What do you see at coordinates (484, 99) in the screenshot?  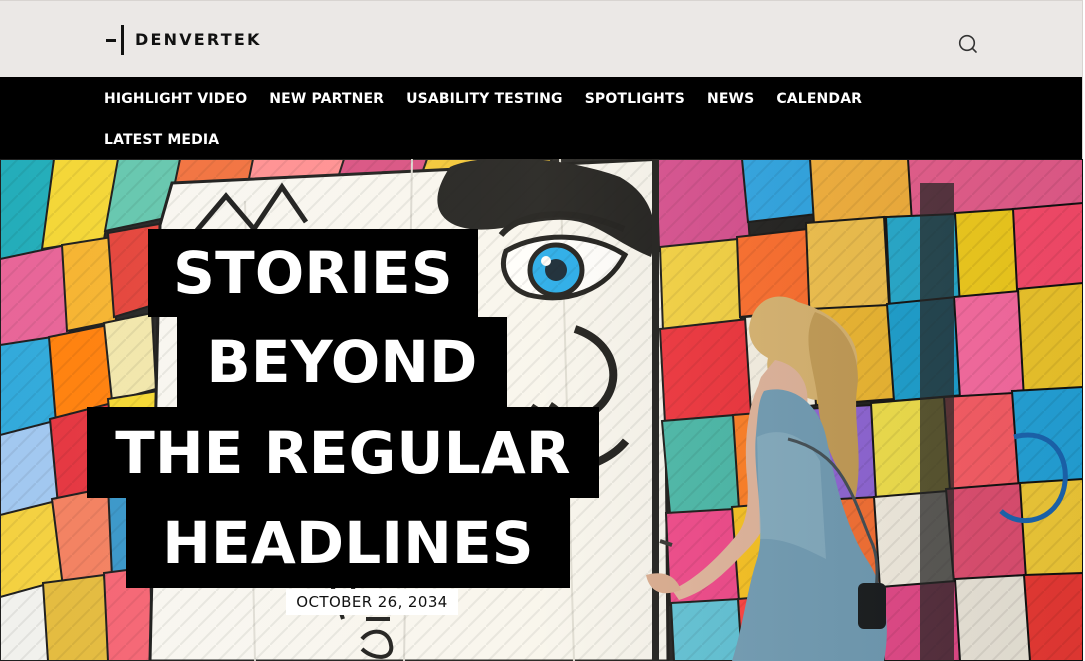 I see `nav-usability-testing: USABILITY TESTING` at bounding box center [484, 99].